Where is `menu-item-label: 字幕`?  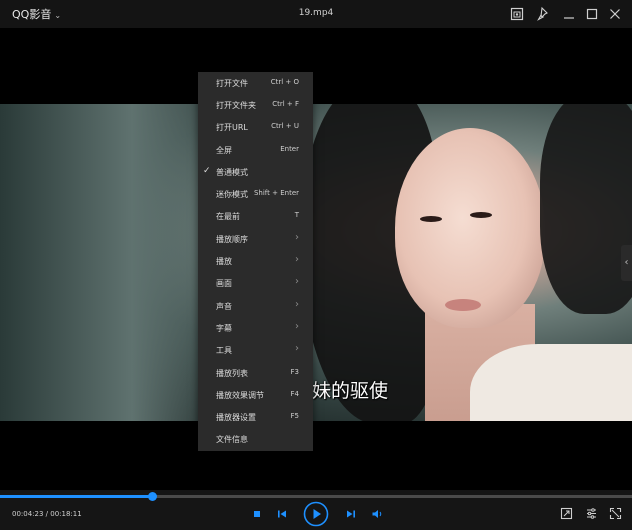 menu-item-label: 字幕 is located at coordinates (224, 328).